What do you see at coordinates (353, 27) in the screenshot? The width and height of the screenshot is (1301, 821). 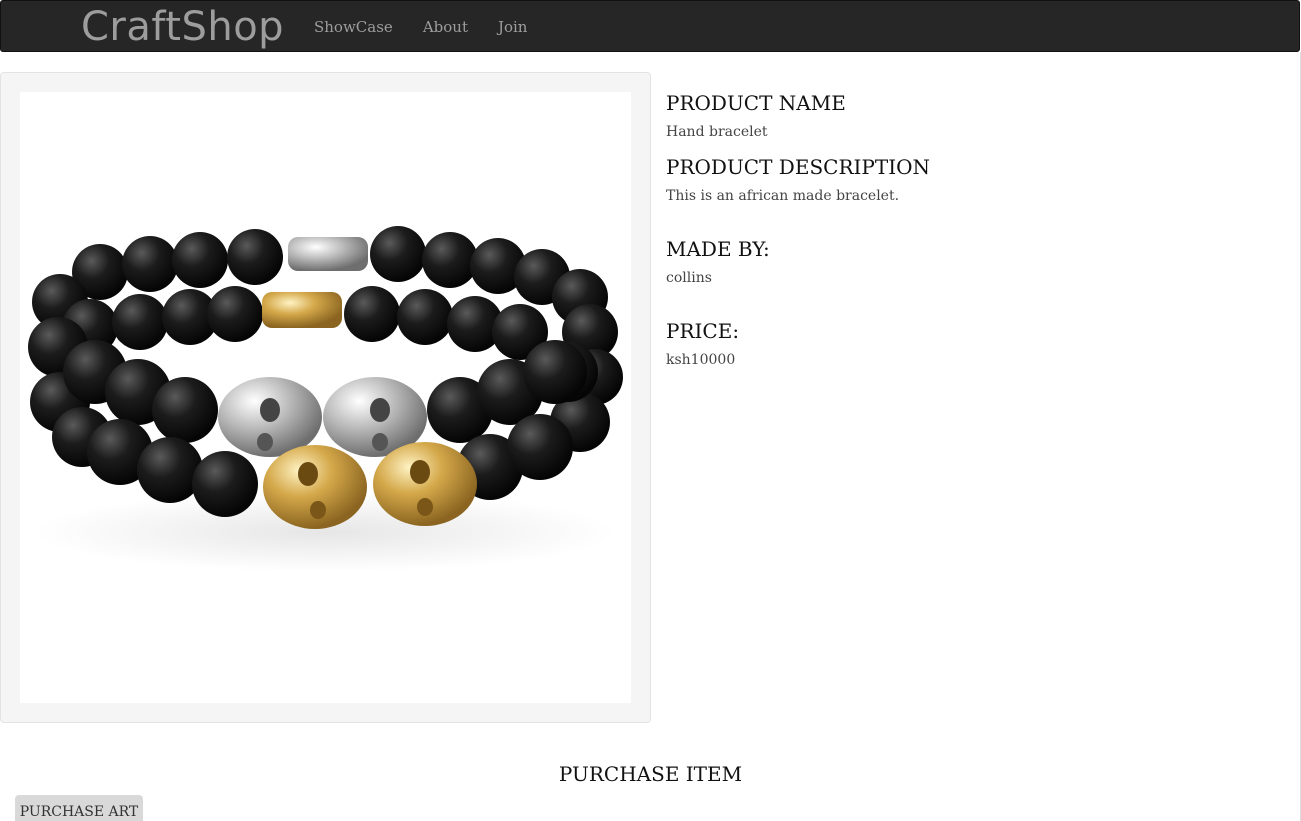 I see `nav-link-showcase: ShowCase` at bounding box center [353, 27].